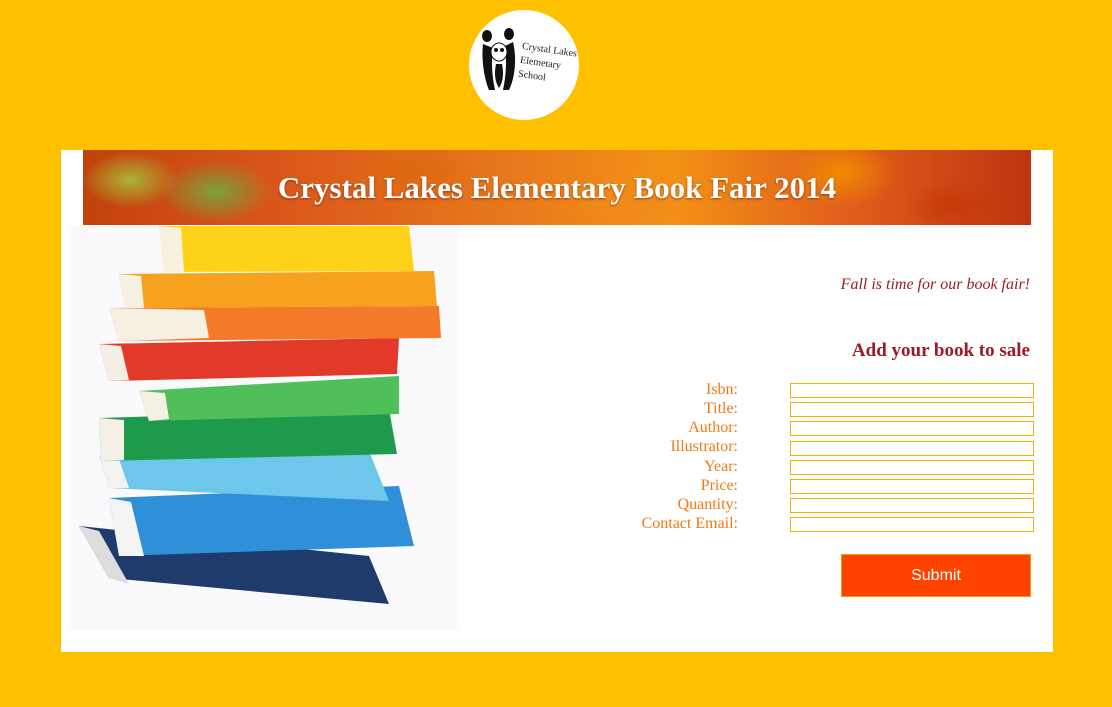 This screenshot has height=707, width=1112. Describe the element at coordinates (940, 350) in the screenshot. I see `form-title: Add your book to sale` at that location.